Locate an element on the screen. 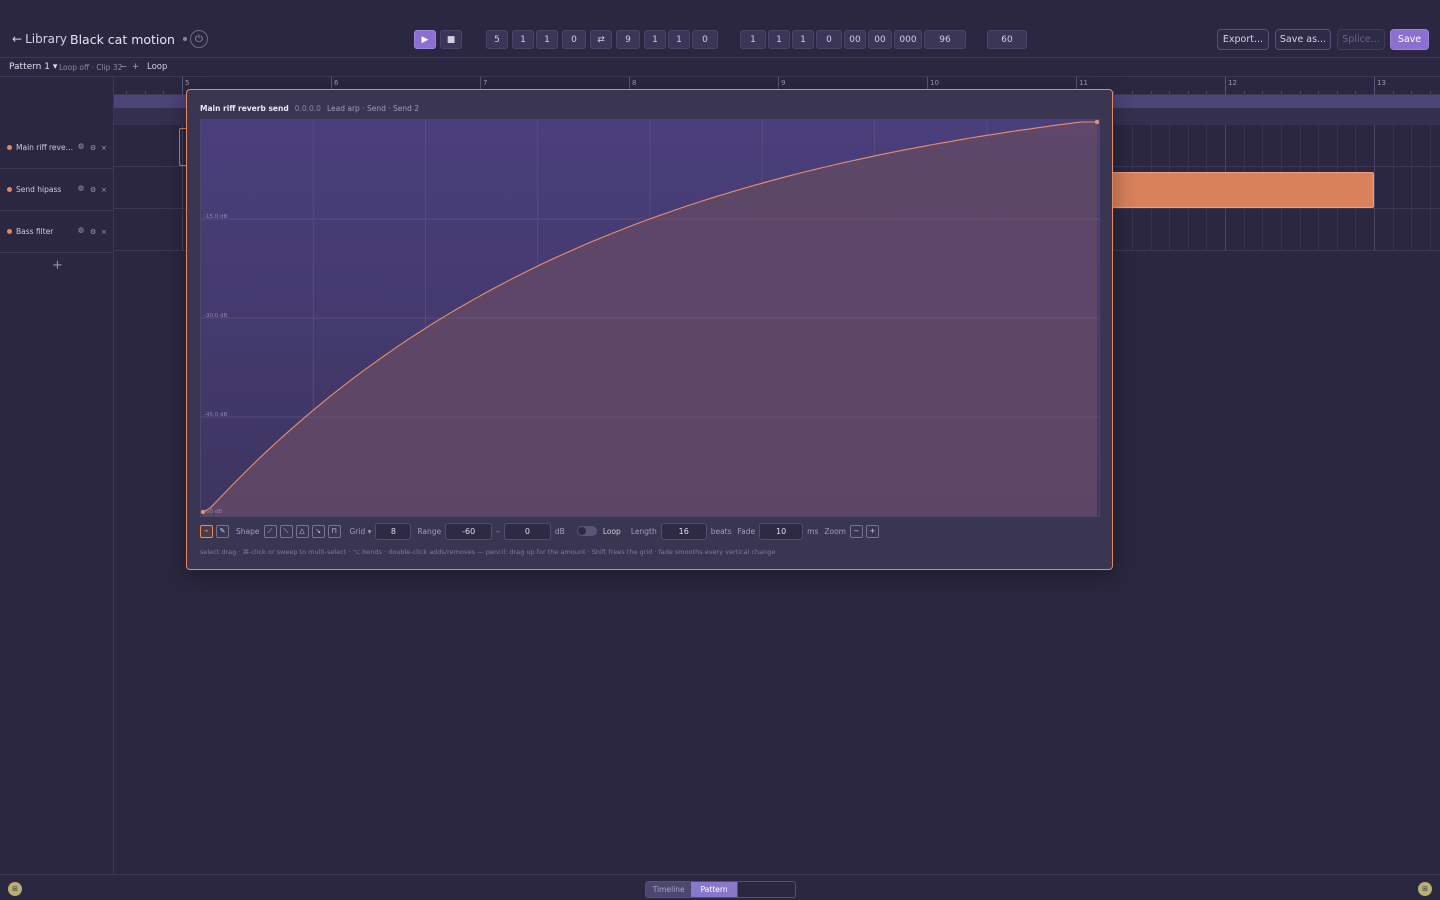  loop-start-tick-field: 0 is located at coordinates (574, 39).